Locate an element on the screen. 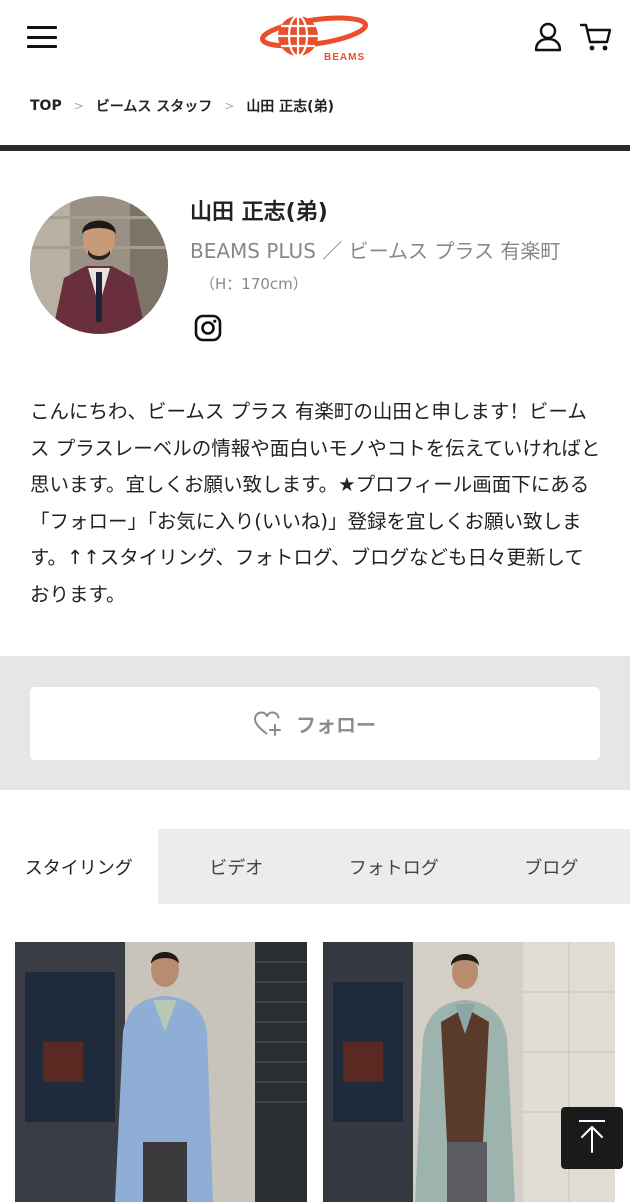 Image resolution: width=630 pixels, height=1202 pixels. hamburger-menu-icon is located at coordinates (42, 37).